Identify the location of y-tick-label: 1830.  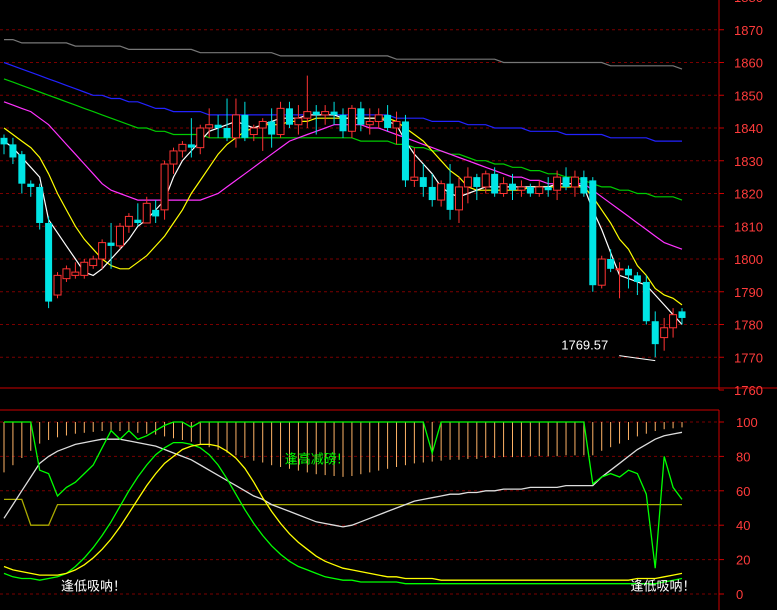
(748, 161).